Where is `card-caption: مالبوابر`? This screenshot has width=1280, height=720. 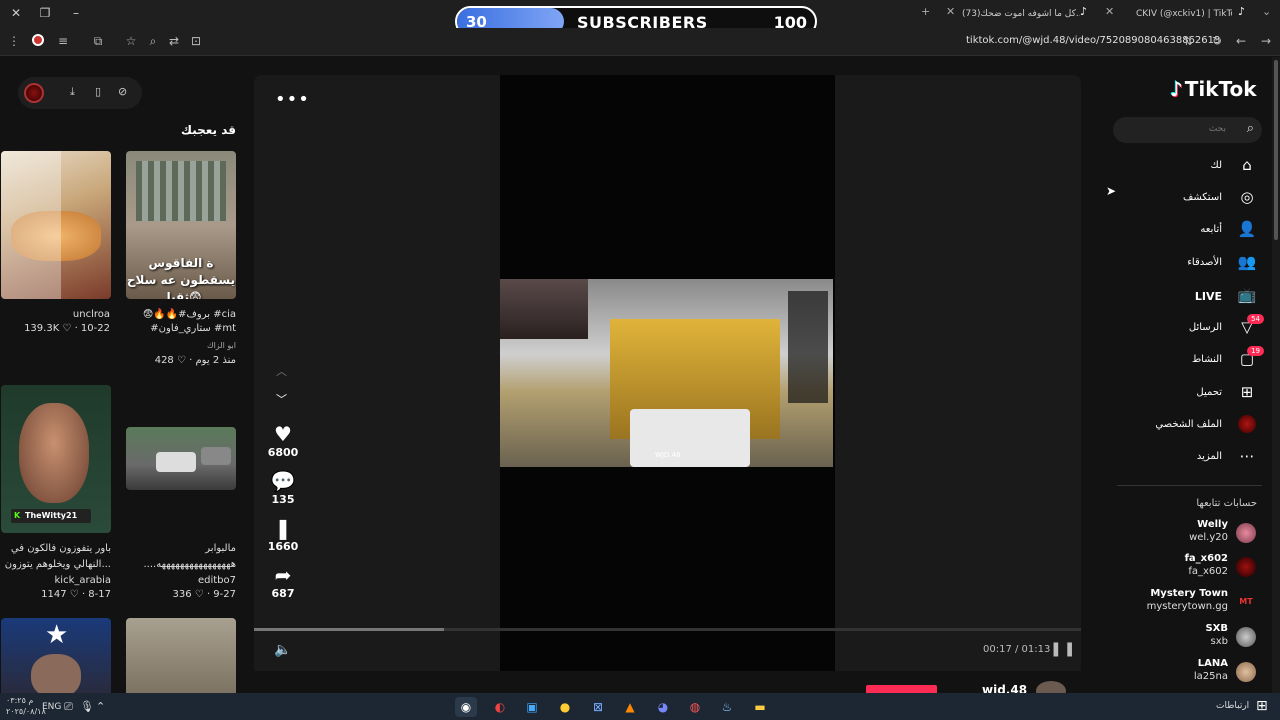 card-caption: مالبوابر is located at coordinates (181, 548).